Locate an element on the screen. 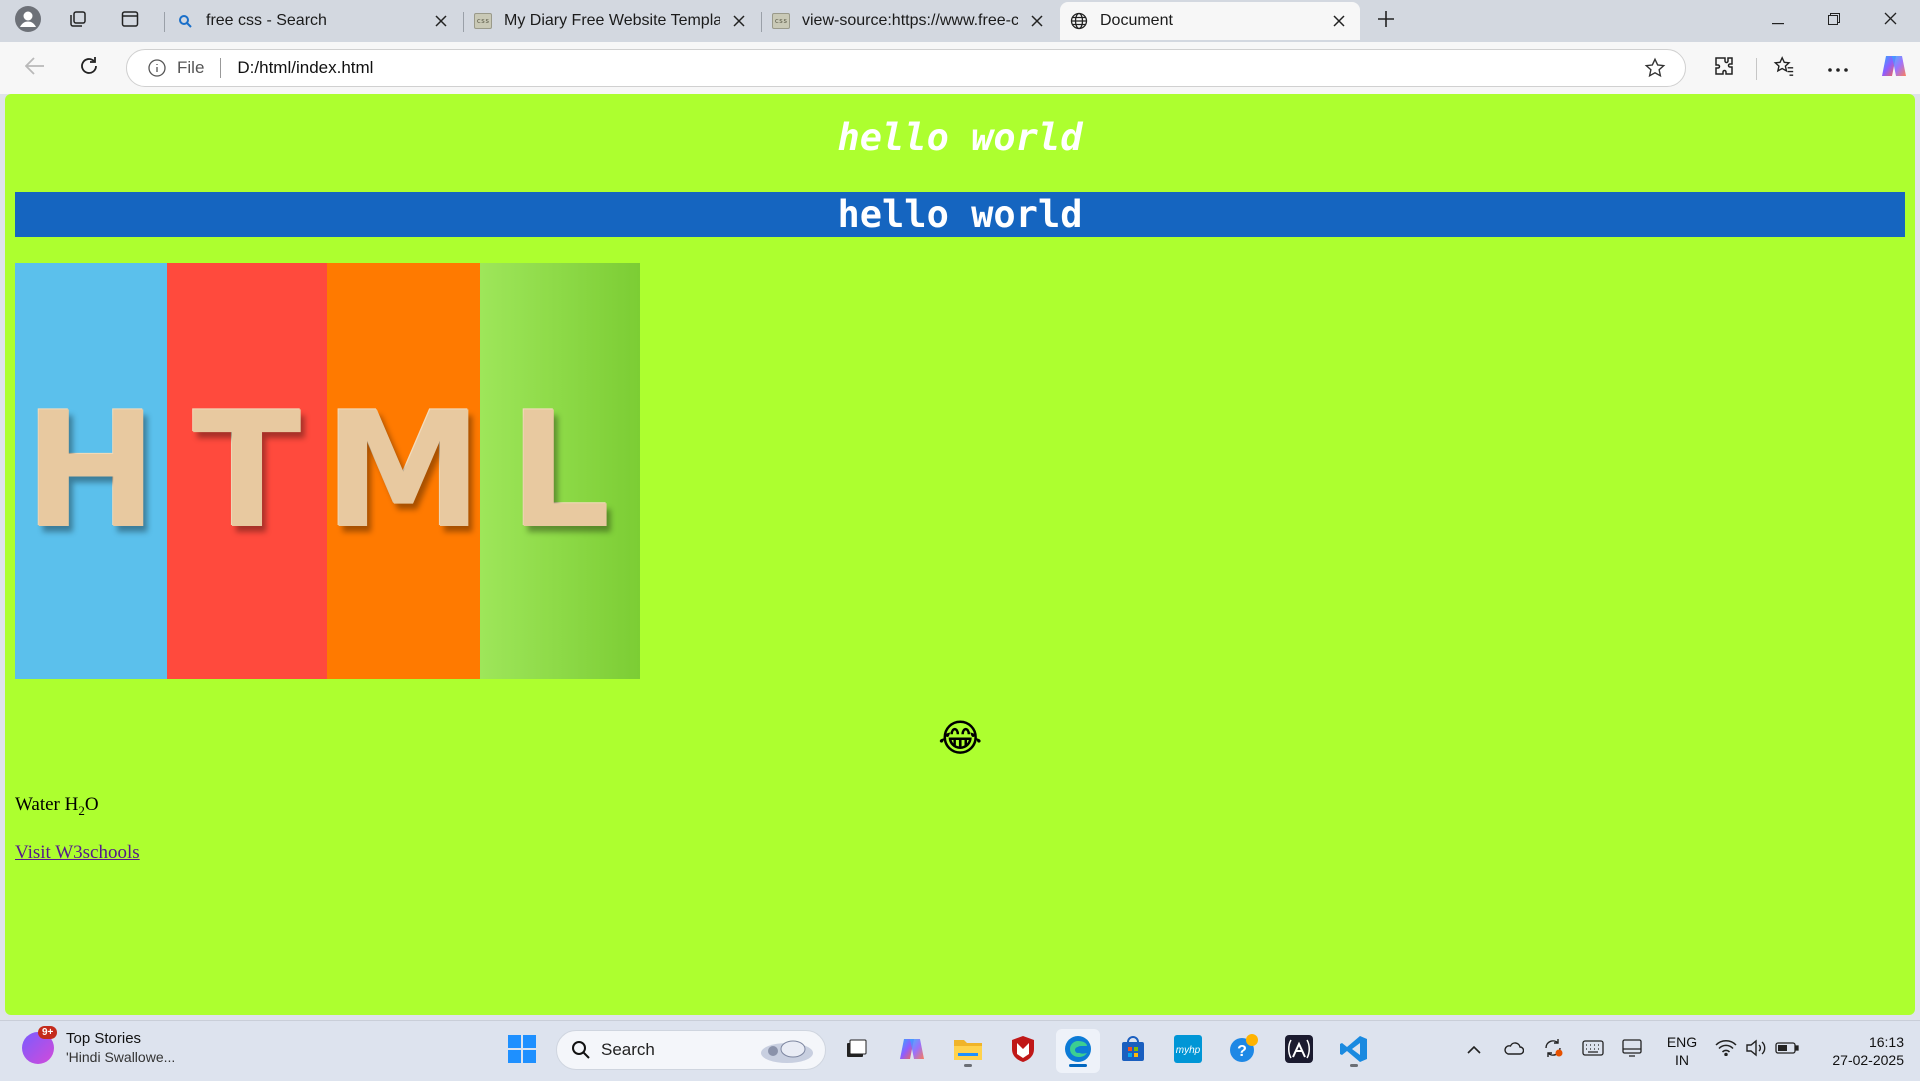 The image size is (1920, 1081). address-scheme: File is located at coordinates (191, 67).